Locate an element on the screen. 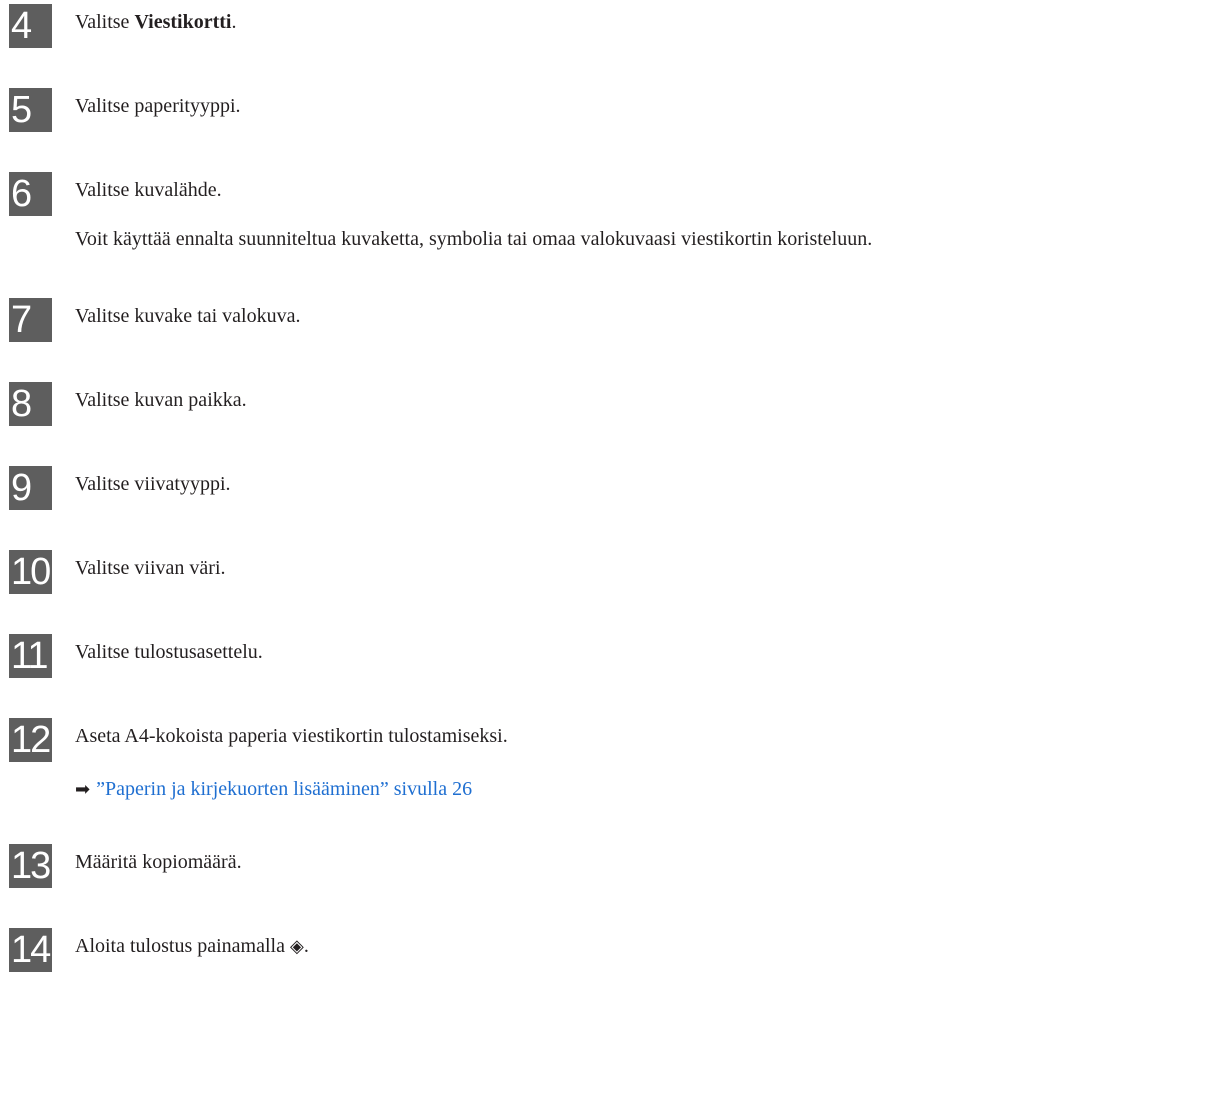 The image size is (1206, 1117). step-text: Valitse kuvan paikka. is located at coordinates (161, 400).